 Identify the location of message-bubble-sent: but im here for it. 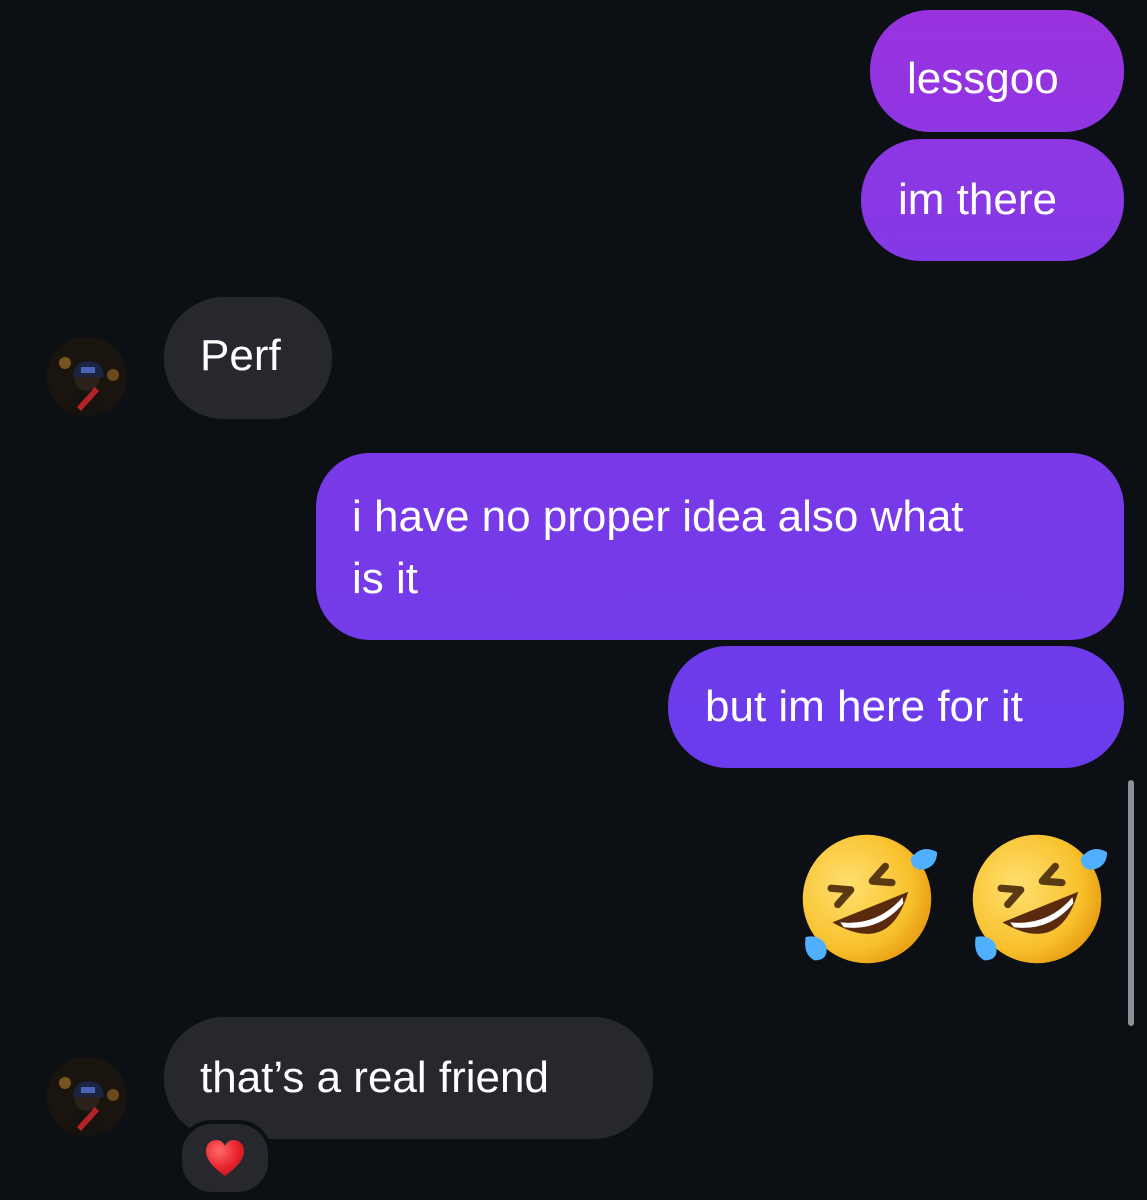
(896, 707).